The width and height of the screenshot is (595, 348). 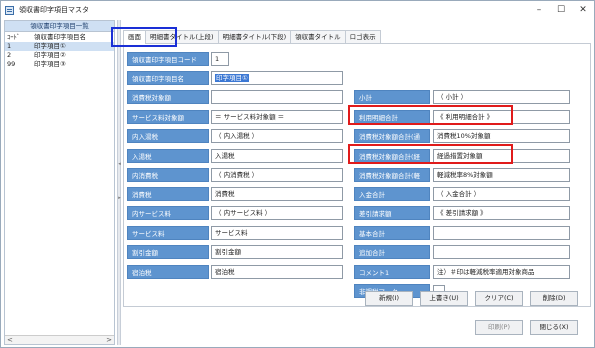 I want to click on service-label: サービス料, so click(x=168, y=233).